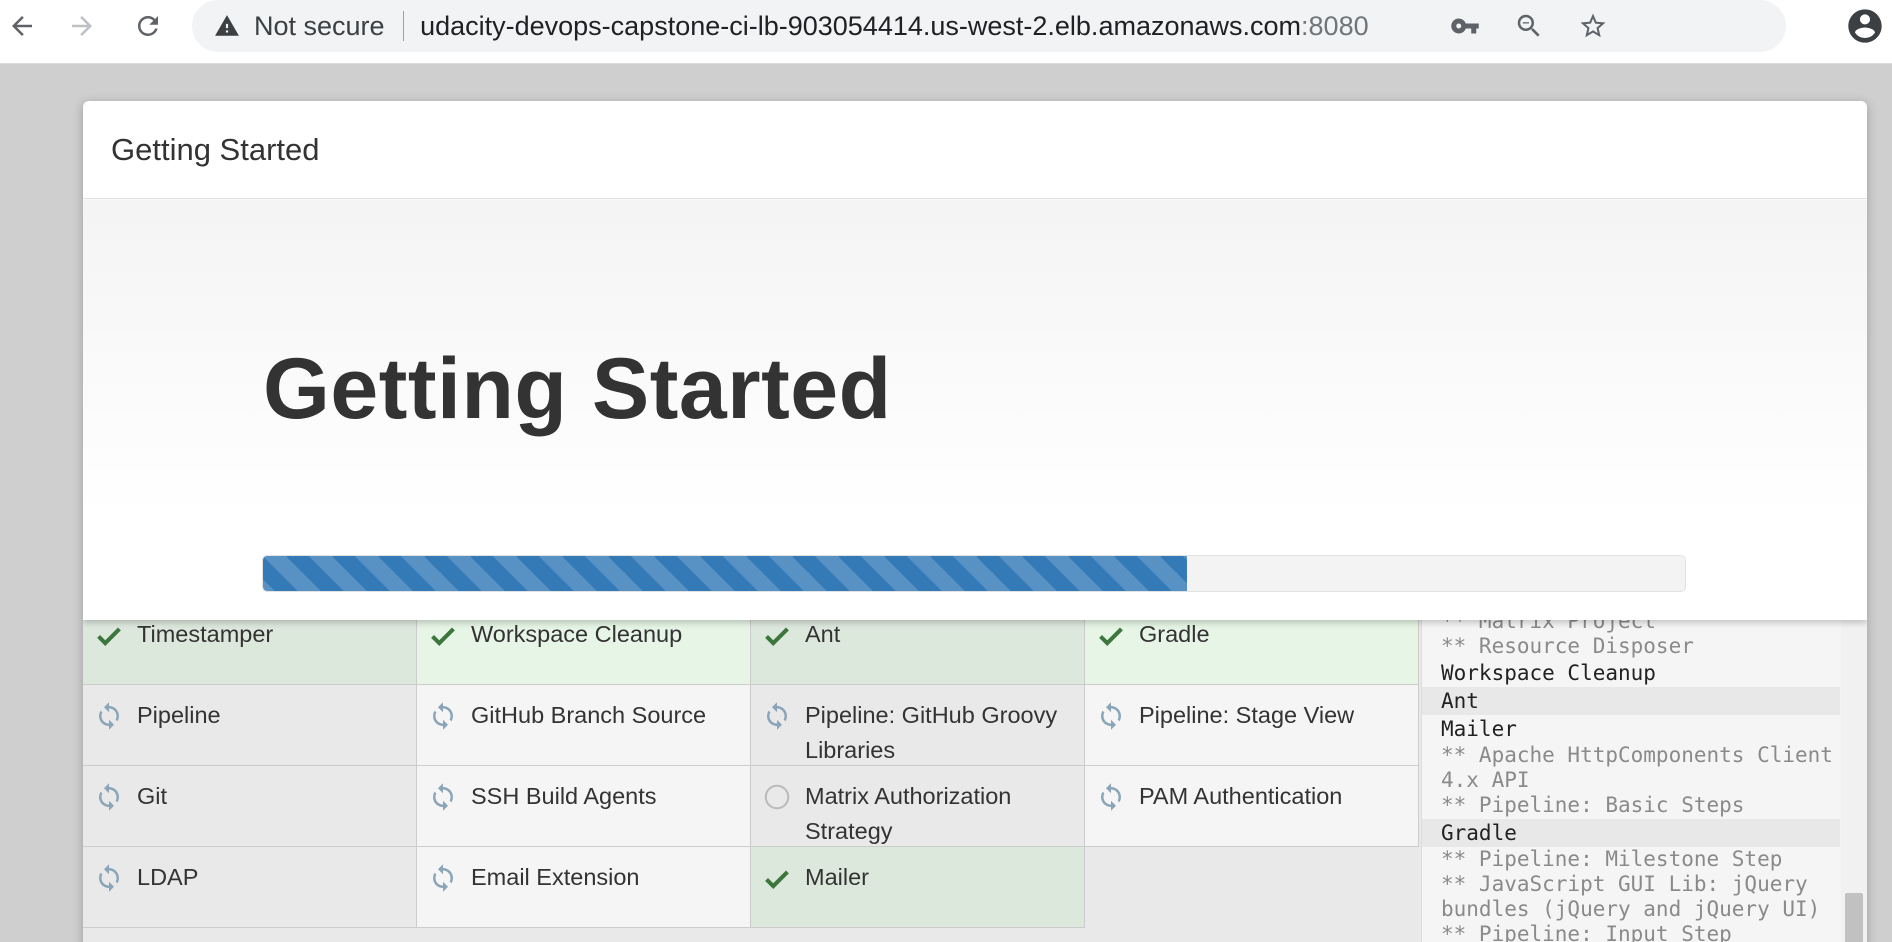  I want to click on log-line: ** Apache HttpComponents Client 4.x API, so click(1643, 768).